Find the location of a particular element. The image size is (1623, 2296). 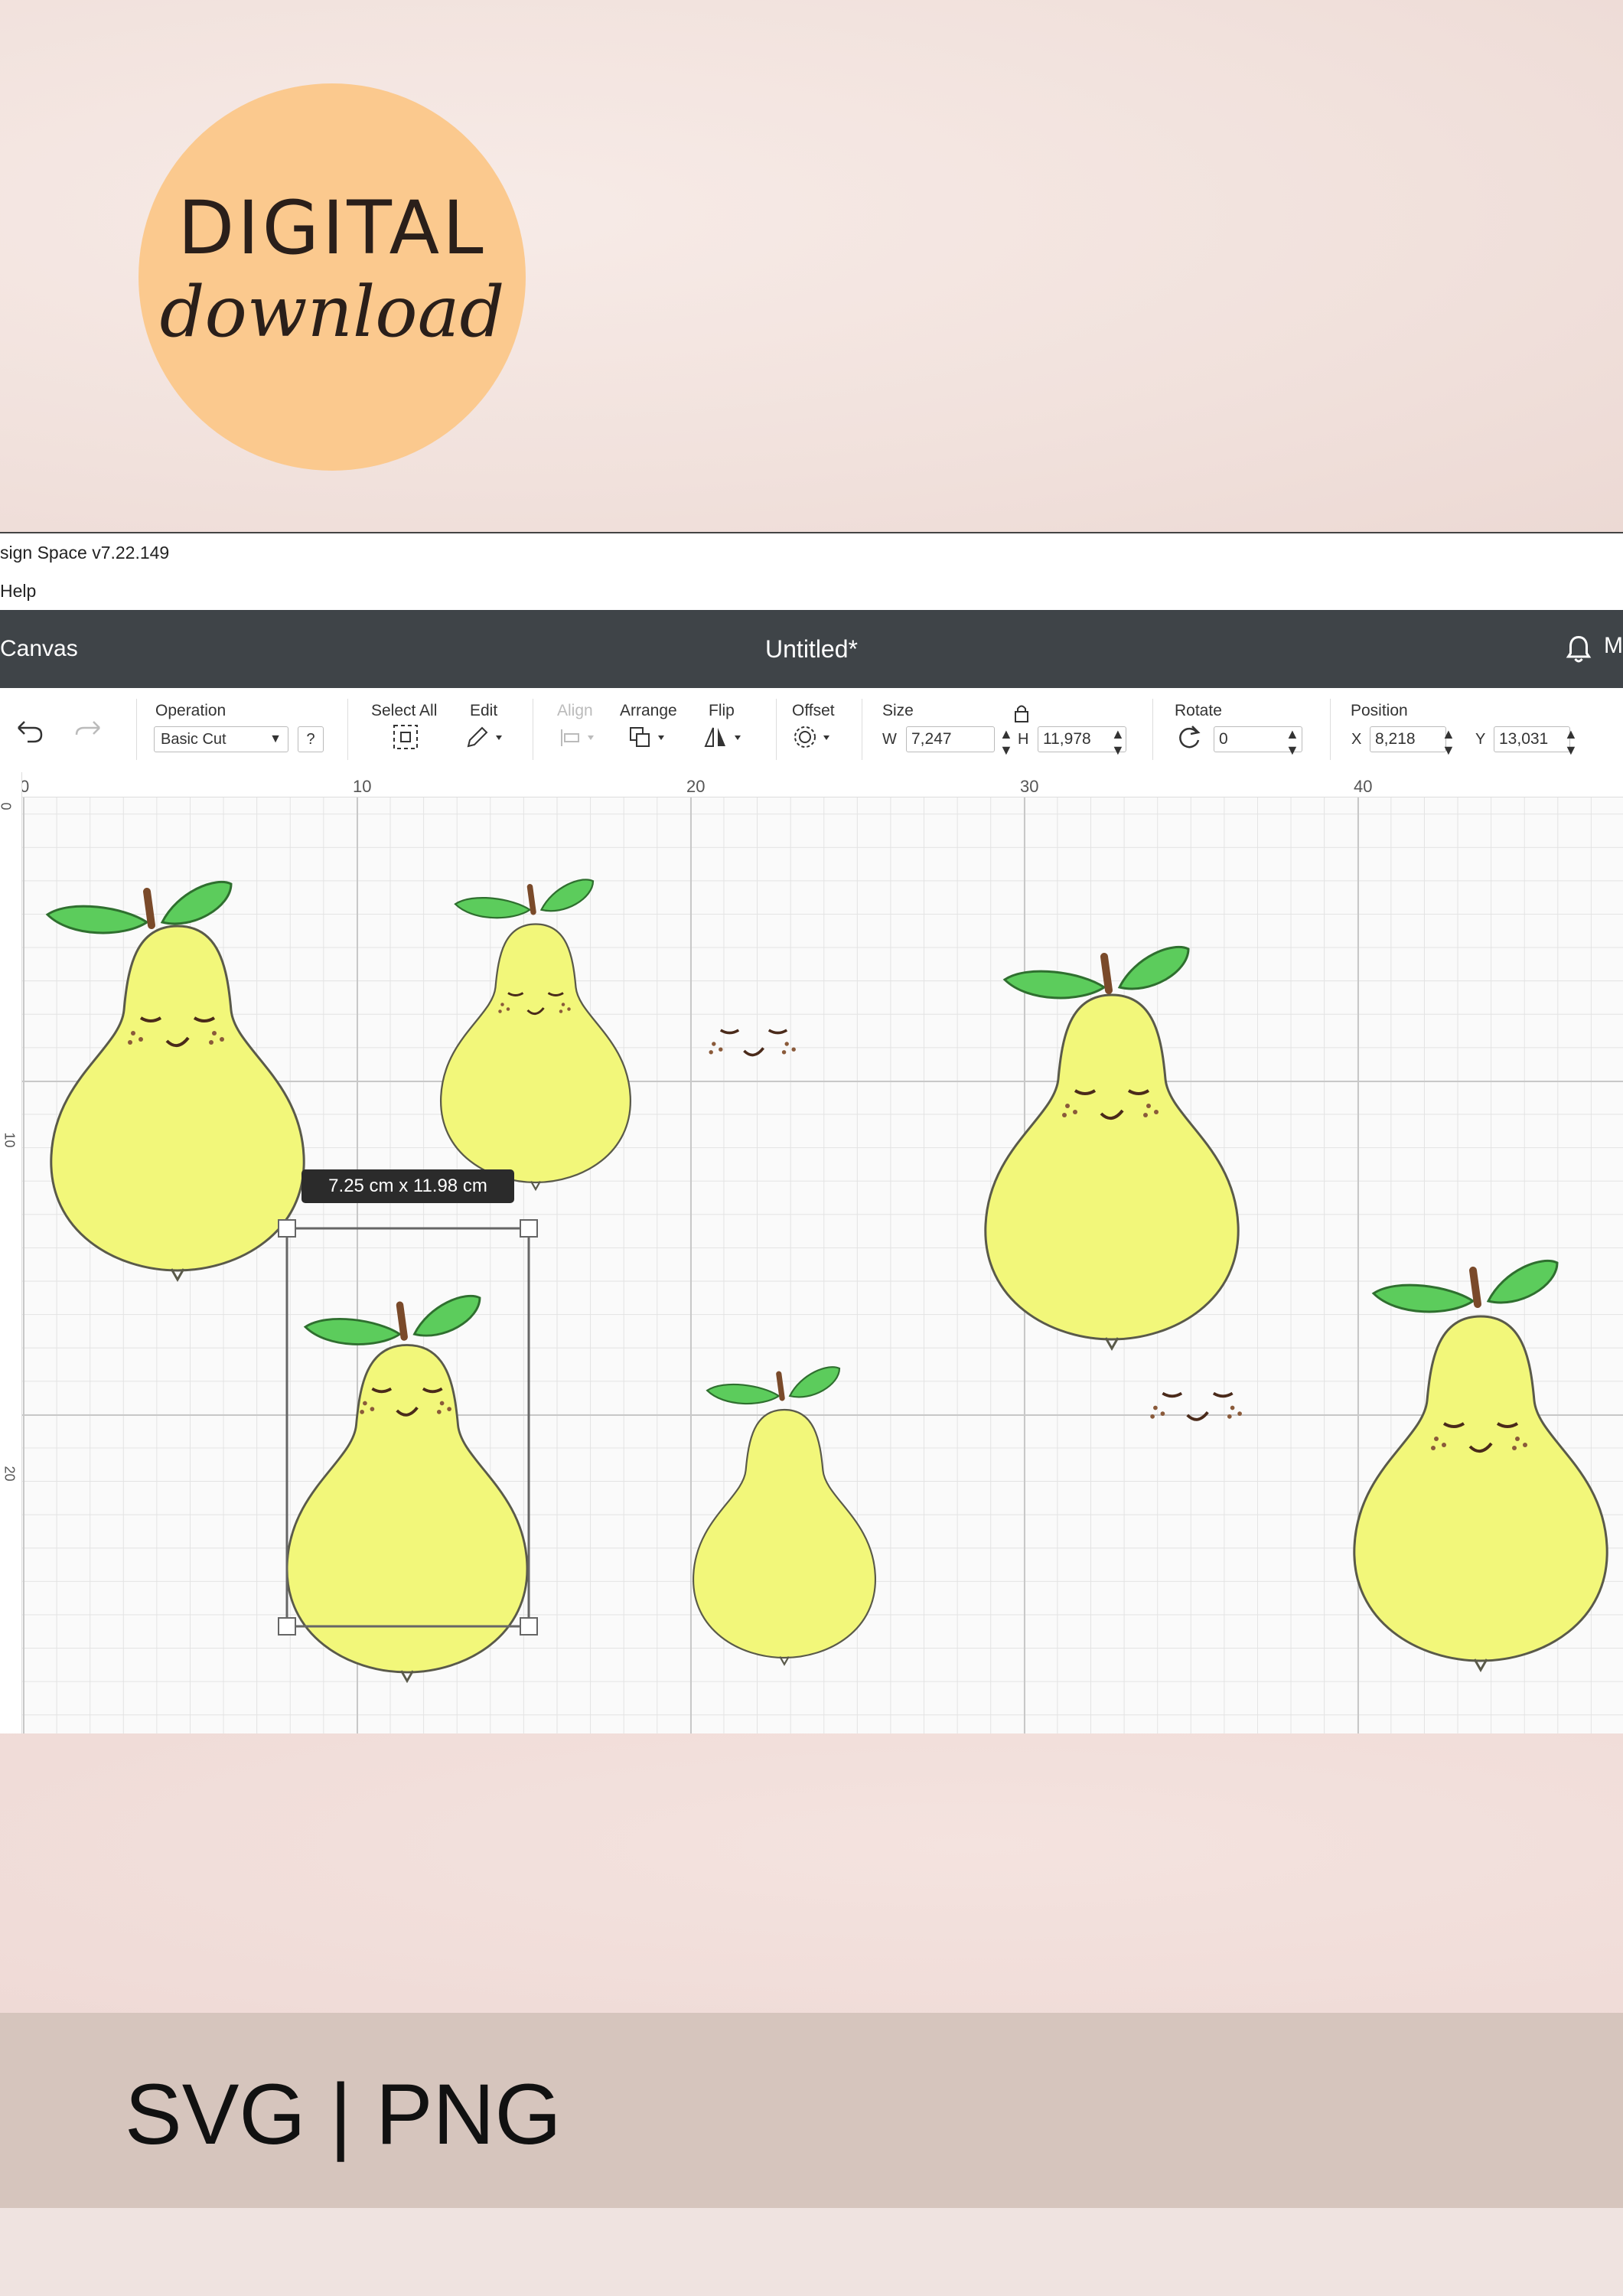

page-bottom is located at coordinates (811, 2252).